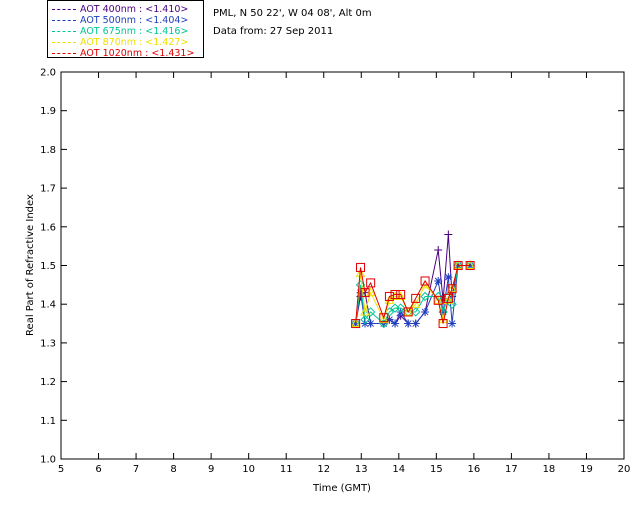 The width and height of the screenshot is (640, 512). Describe the element at coordinates (136, 469) in the screenshot. I see `x-tick-label: 7` at that location.